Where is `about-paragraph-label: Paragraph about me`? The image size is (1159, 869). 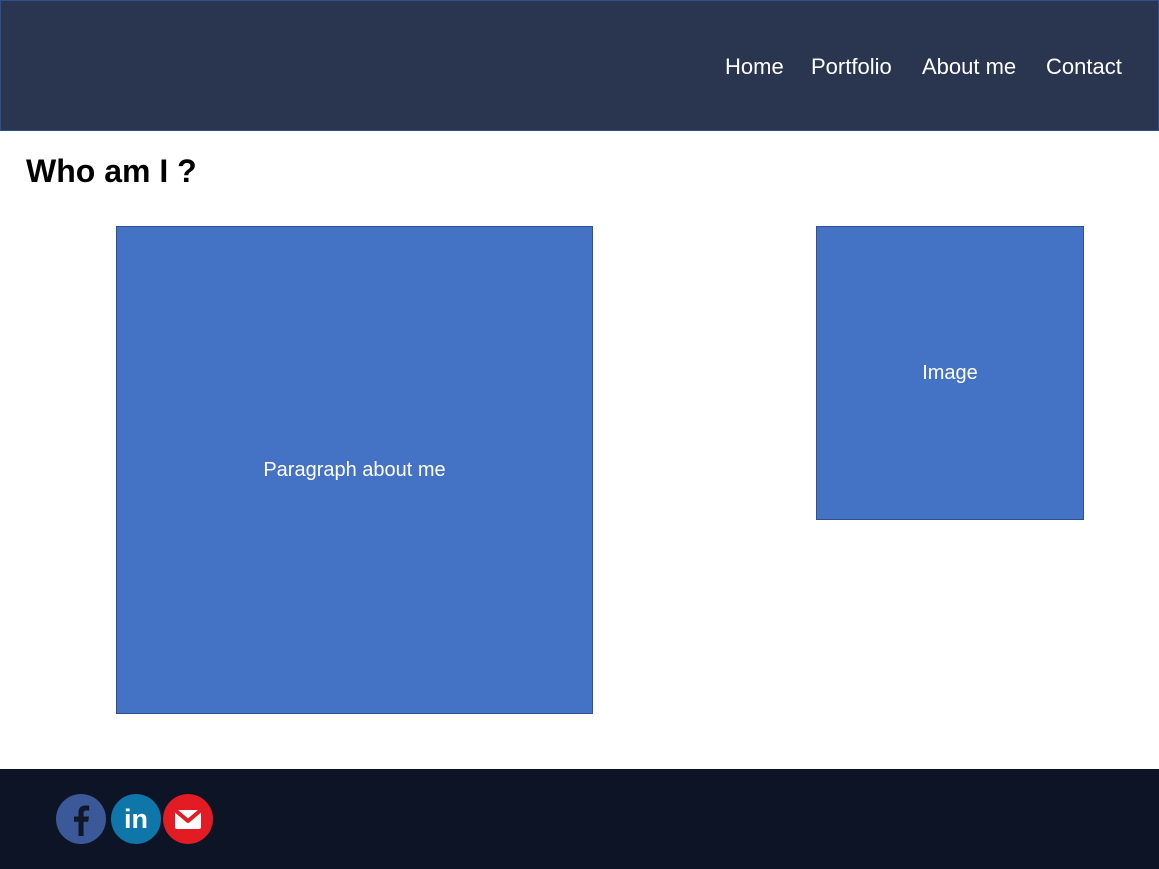
about-paragraph-label: Paragraph about me is located at coordinates (354, 470).